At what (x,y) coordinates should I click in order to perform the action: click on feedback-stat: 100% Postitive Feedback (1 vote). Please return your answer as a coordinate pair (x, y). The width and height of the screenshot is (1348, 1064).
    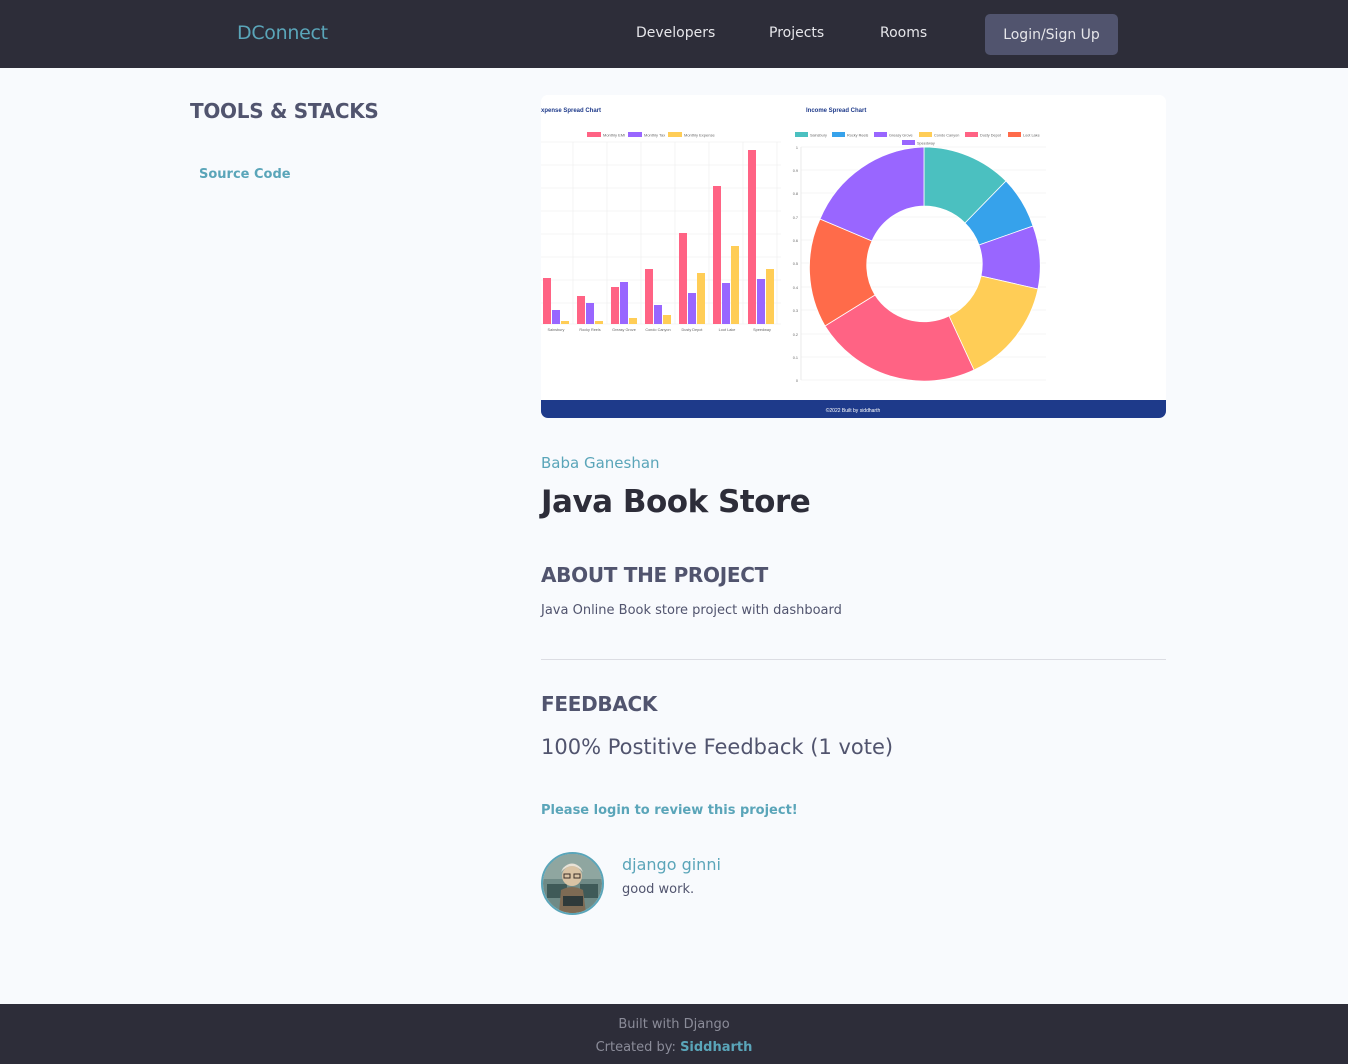
    Looking at the image, I should click on (717, 747).